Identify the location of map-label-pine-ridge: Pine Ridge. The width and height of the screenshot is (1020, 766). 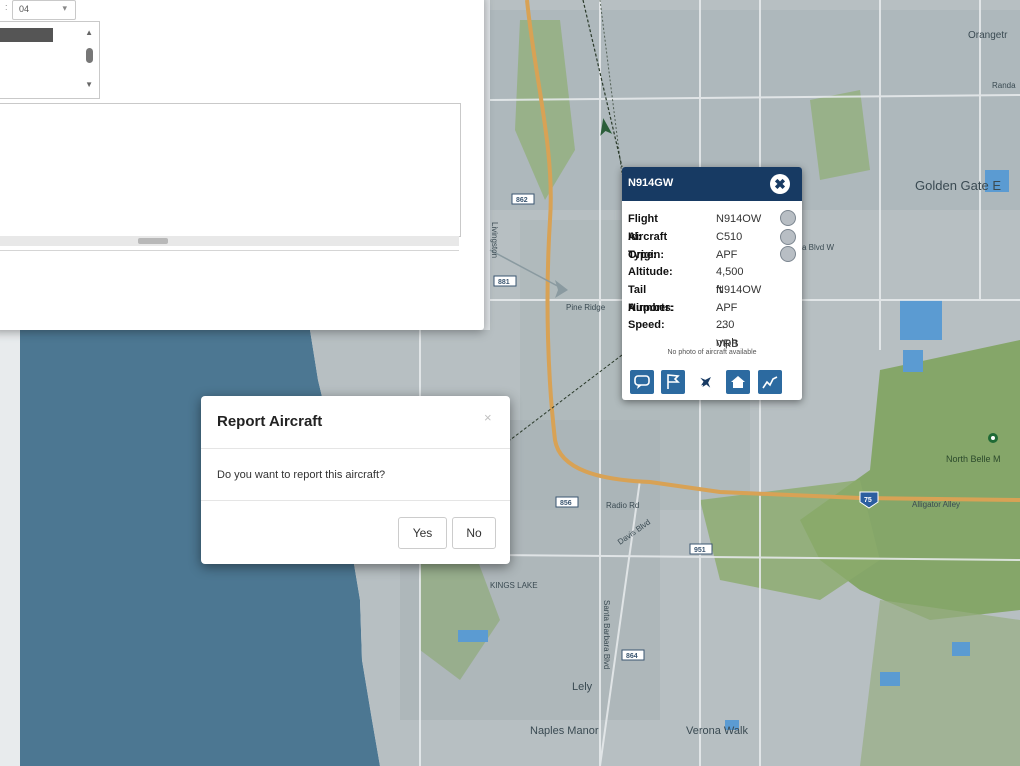
(586, 307).